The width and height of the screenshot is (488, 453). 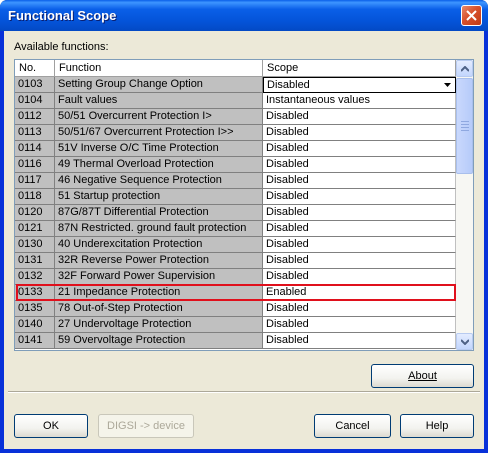 What do you see at coordinates (35, 229) in the screenshot?
I see `cell-number: 0121` at bounding box center [35, 229].